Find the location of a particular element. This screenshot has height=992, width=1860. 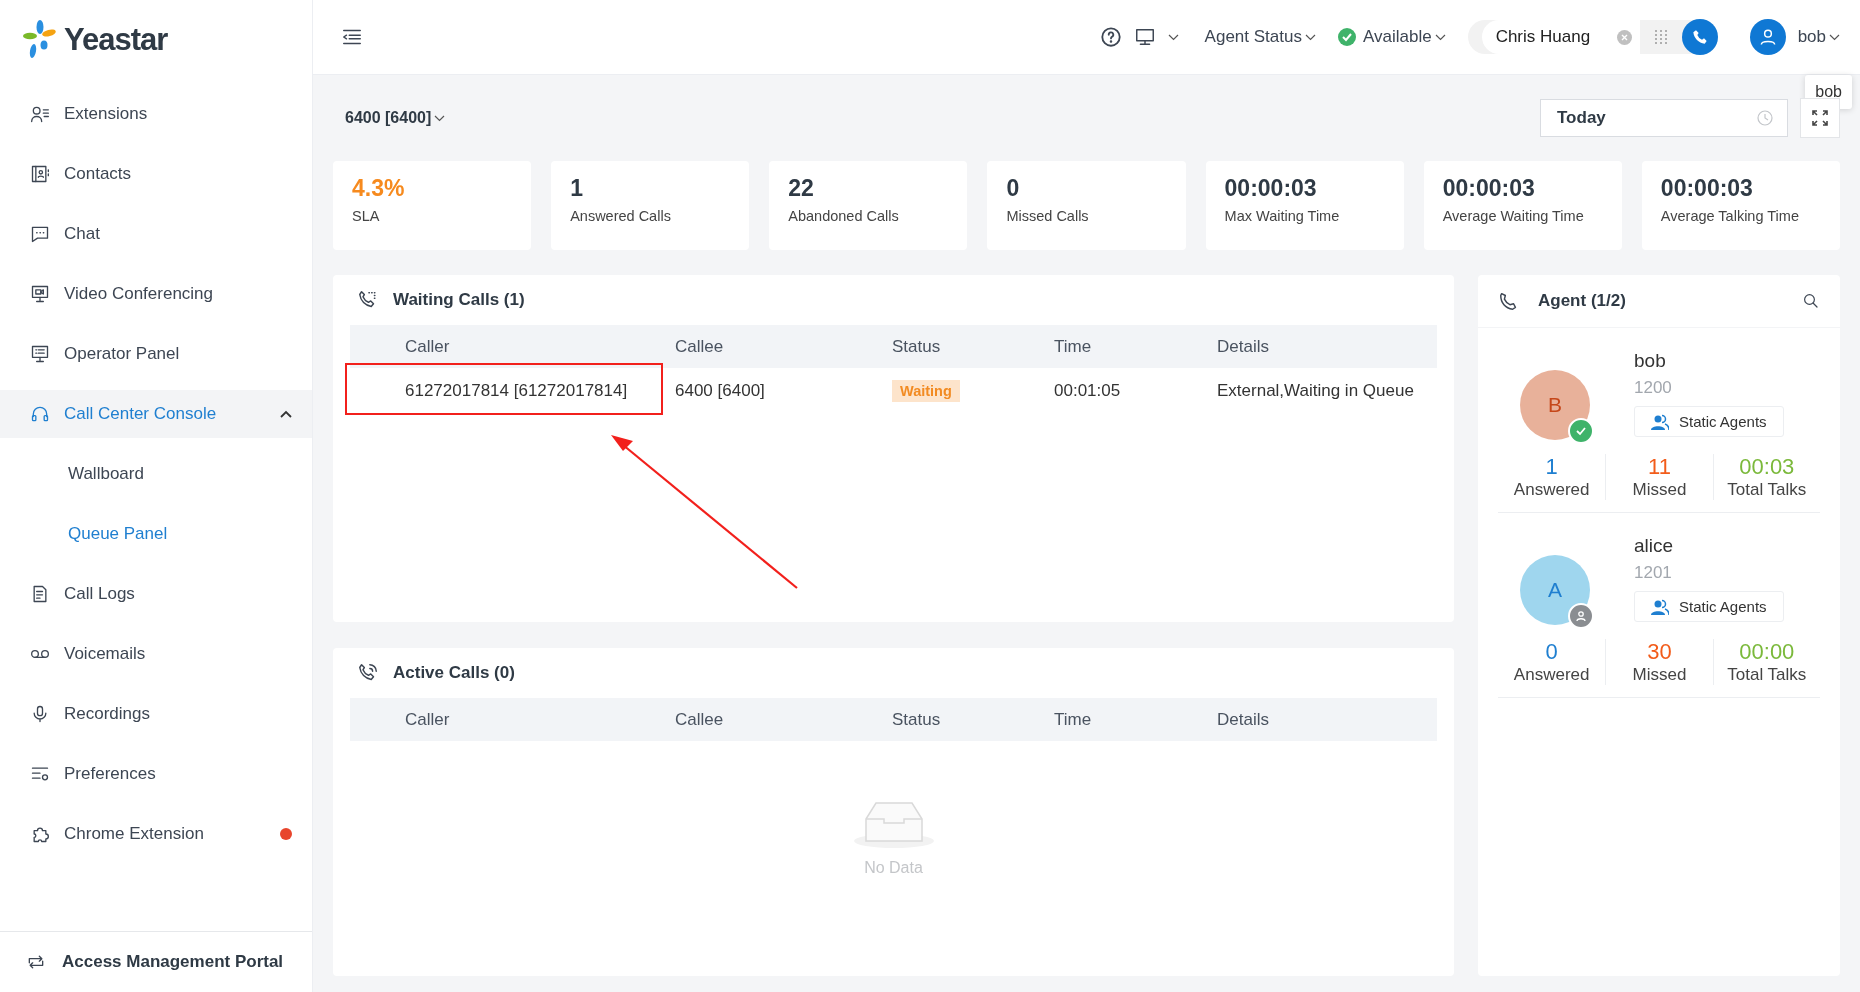

agent-extension: 1201 is located at coordinates (1653, 573).